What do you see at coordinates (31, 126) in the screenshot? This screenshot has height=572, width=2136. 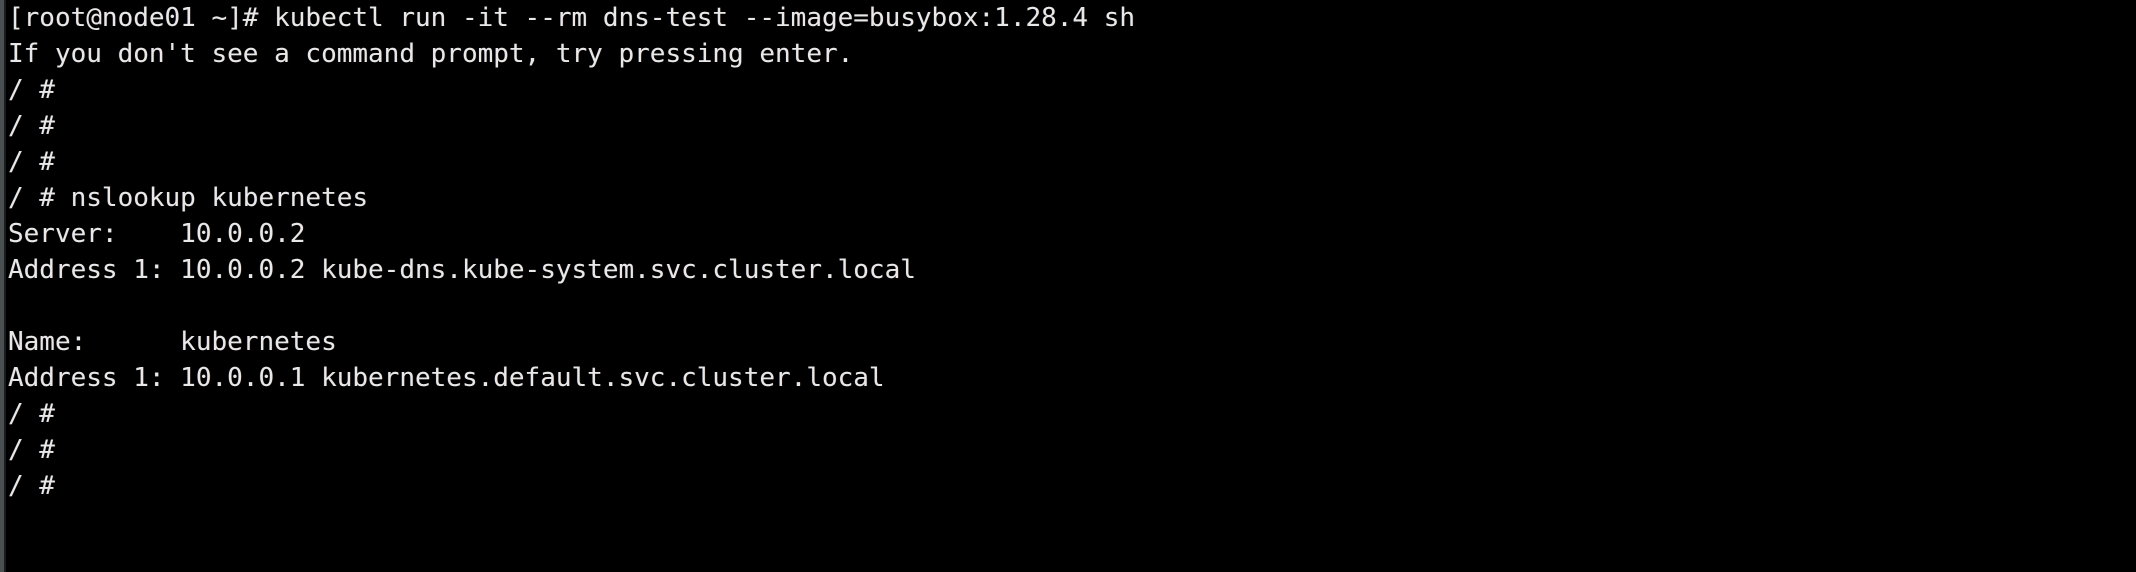 I see `terminal-line-prompt-2: / #` at bounding box center [31, 126].